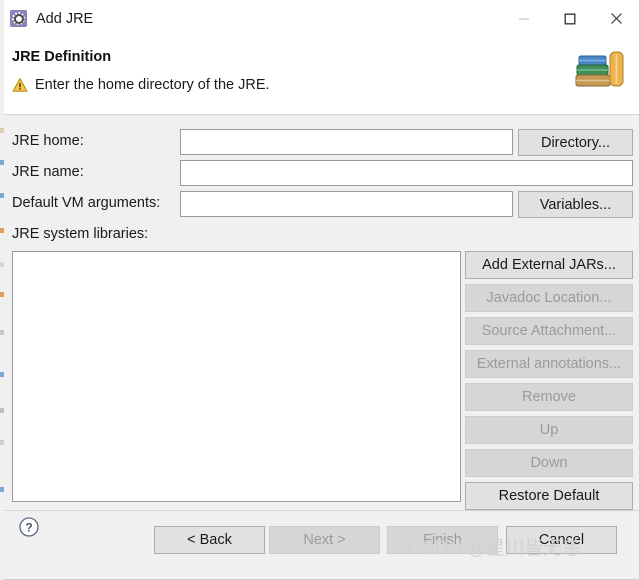 This screenshot has width=640, height=580. I want to click on system-libraries-label: JRE system libraries:, so click(80, 234).